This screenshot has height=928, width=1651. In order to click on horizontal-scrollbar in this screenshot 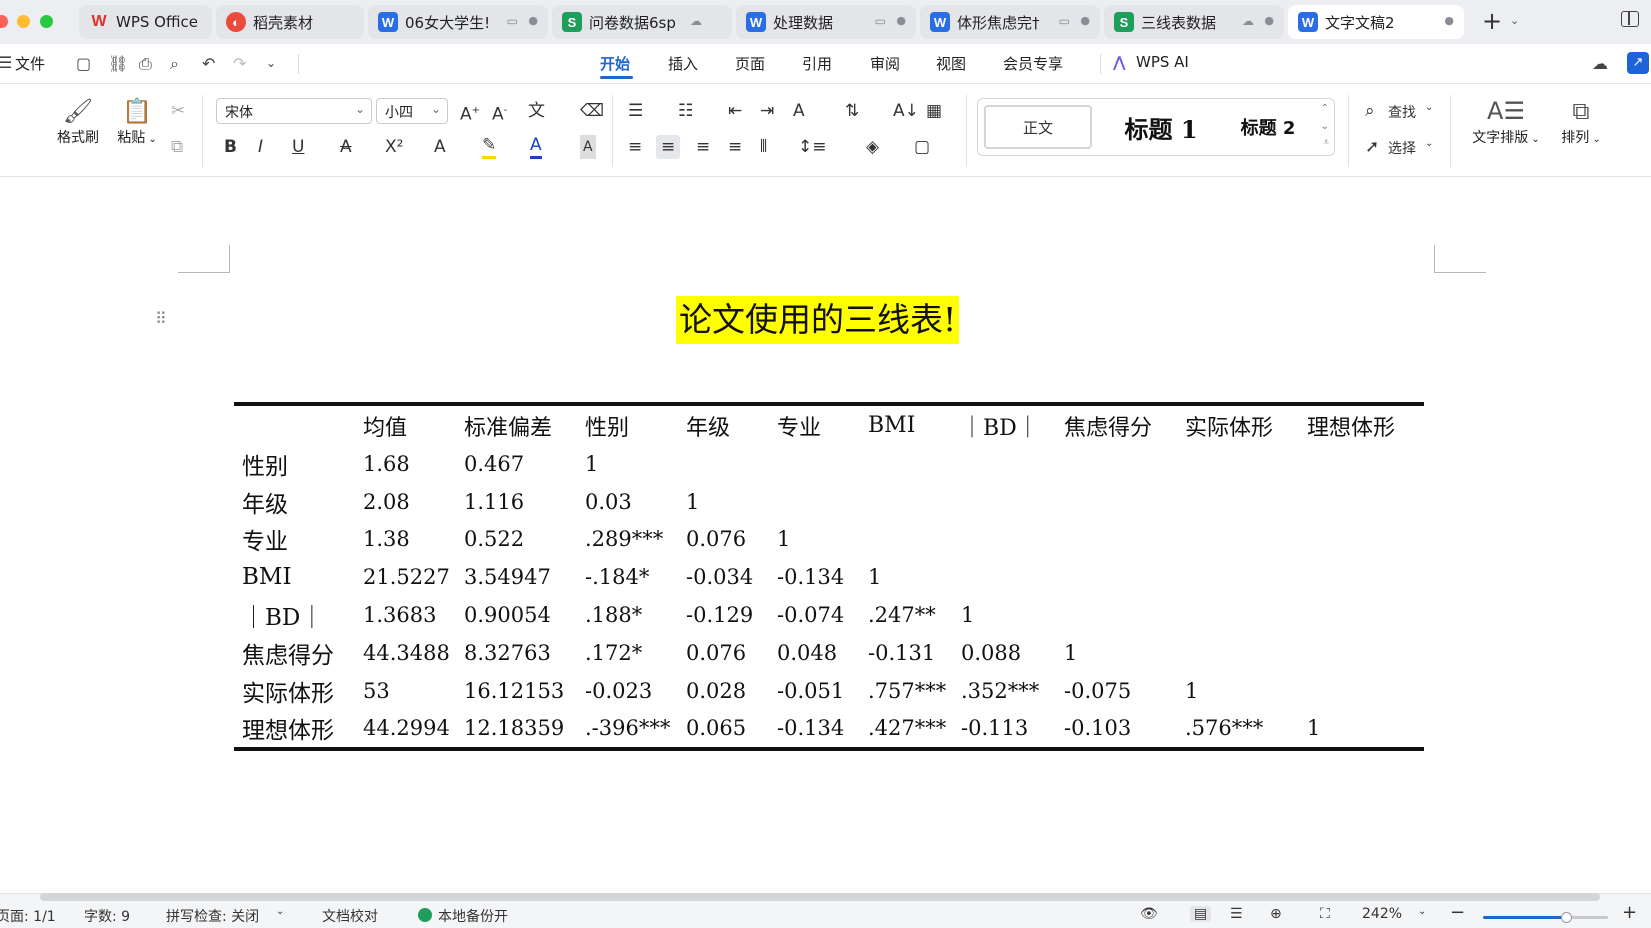, I will do `click(820, 897)`.